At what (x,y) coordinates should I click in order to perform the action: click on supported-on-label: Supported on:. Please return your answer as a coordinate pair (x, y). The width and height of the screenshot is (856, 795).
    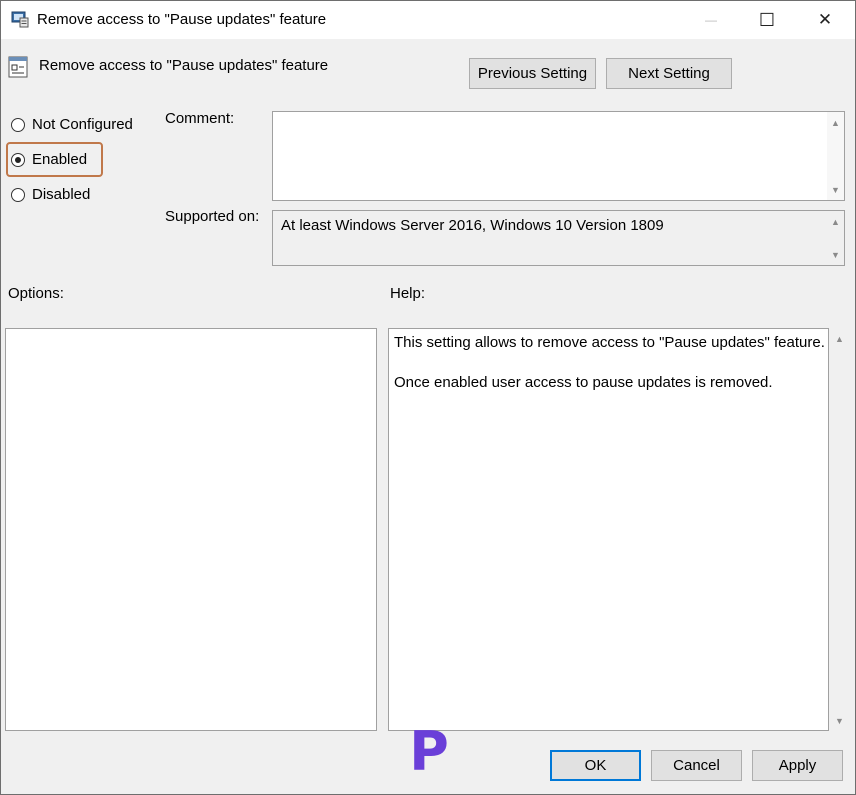
    Looking at the image, I should click on (212, 216).